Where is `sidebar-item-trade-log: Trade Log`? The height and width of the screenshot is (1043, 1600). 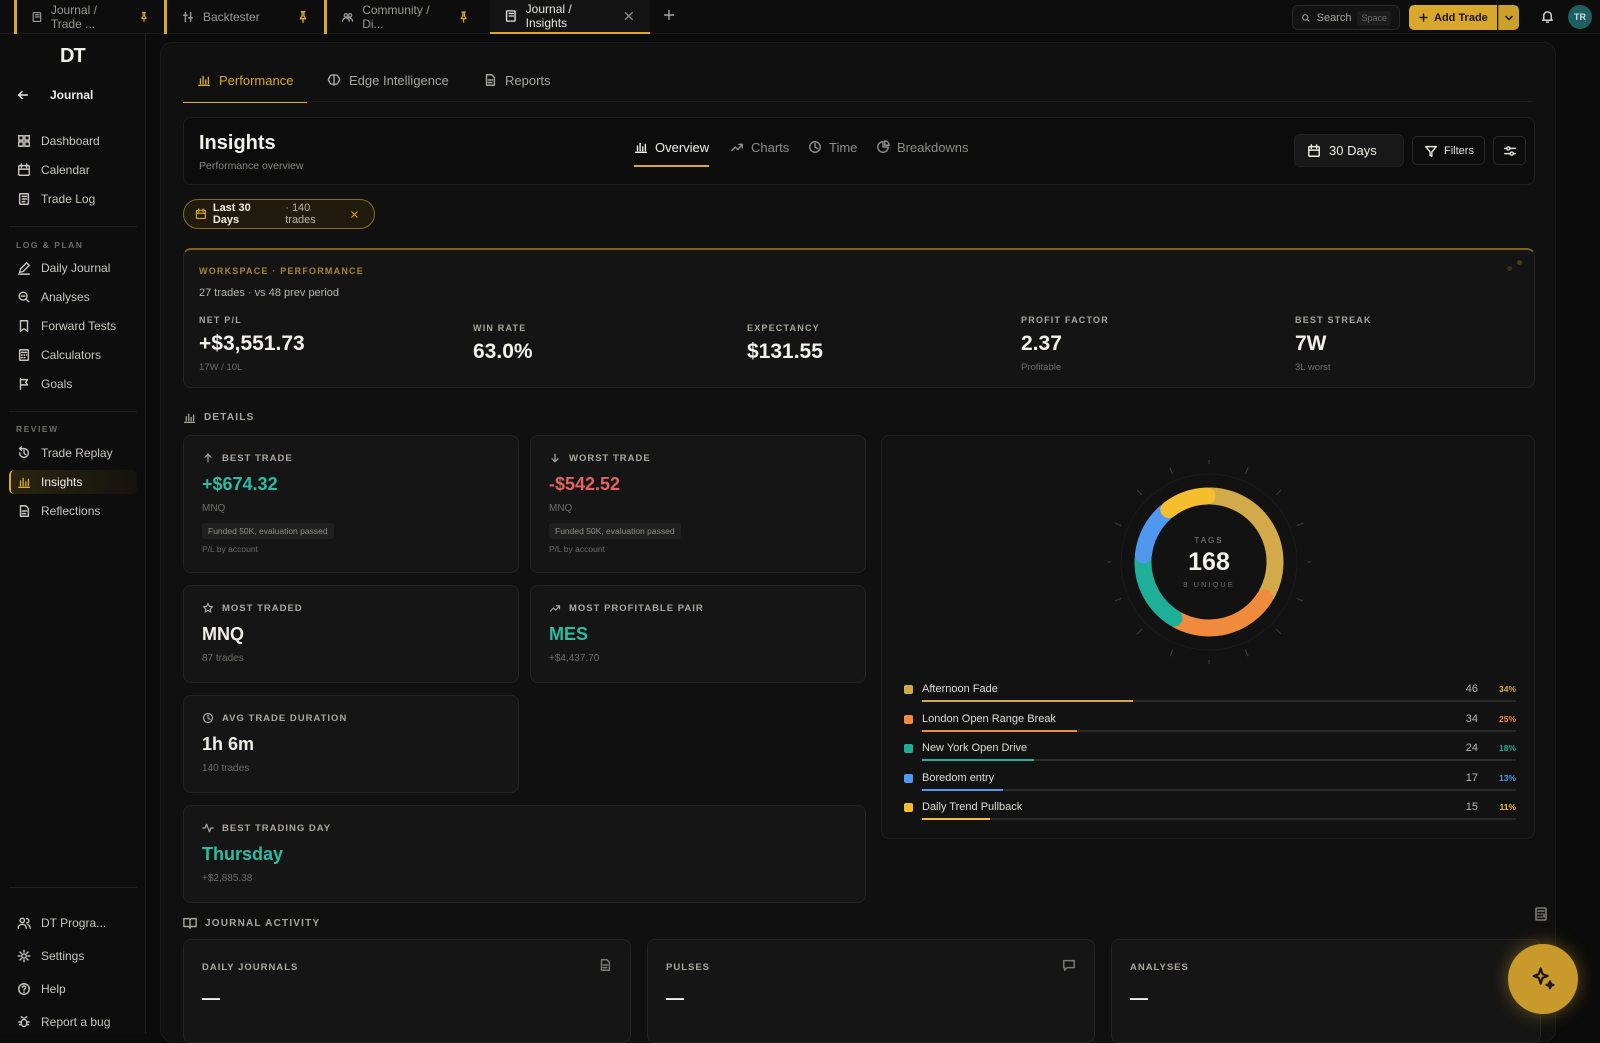 sidebar-item-trade-log: Trade Log is located at coordinates (73, 199).